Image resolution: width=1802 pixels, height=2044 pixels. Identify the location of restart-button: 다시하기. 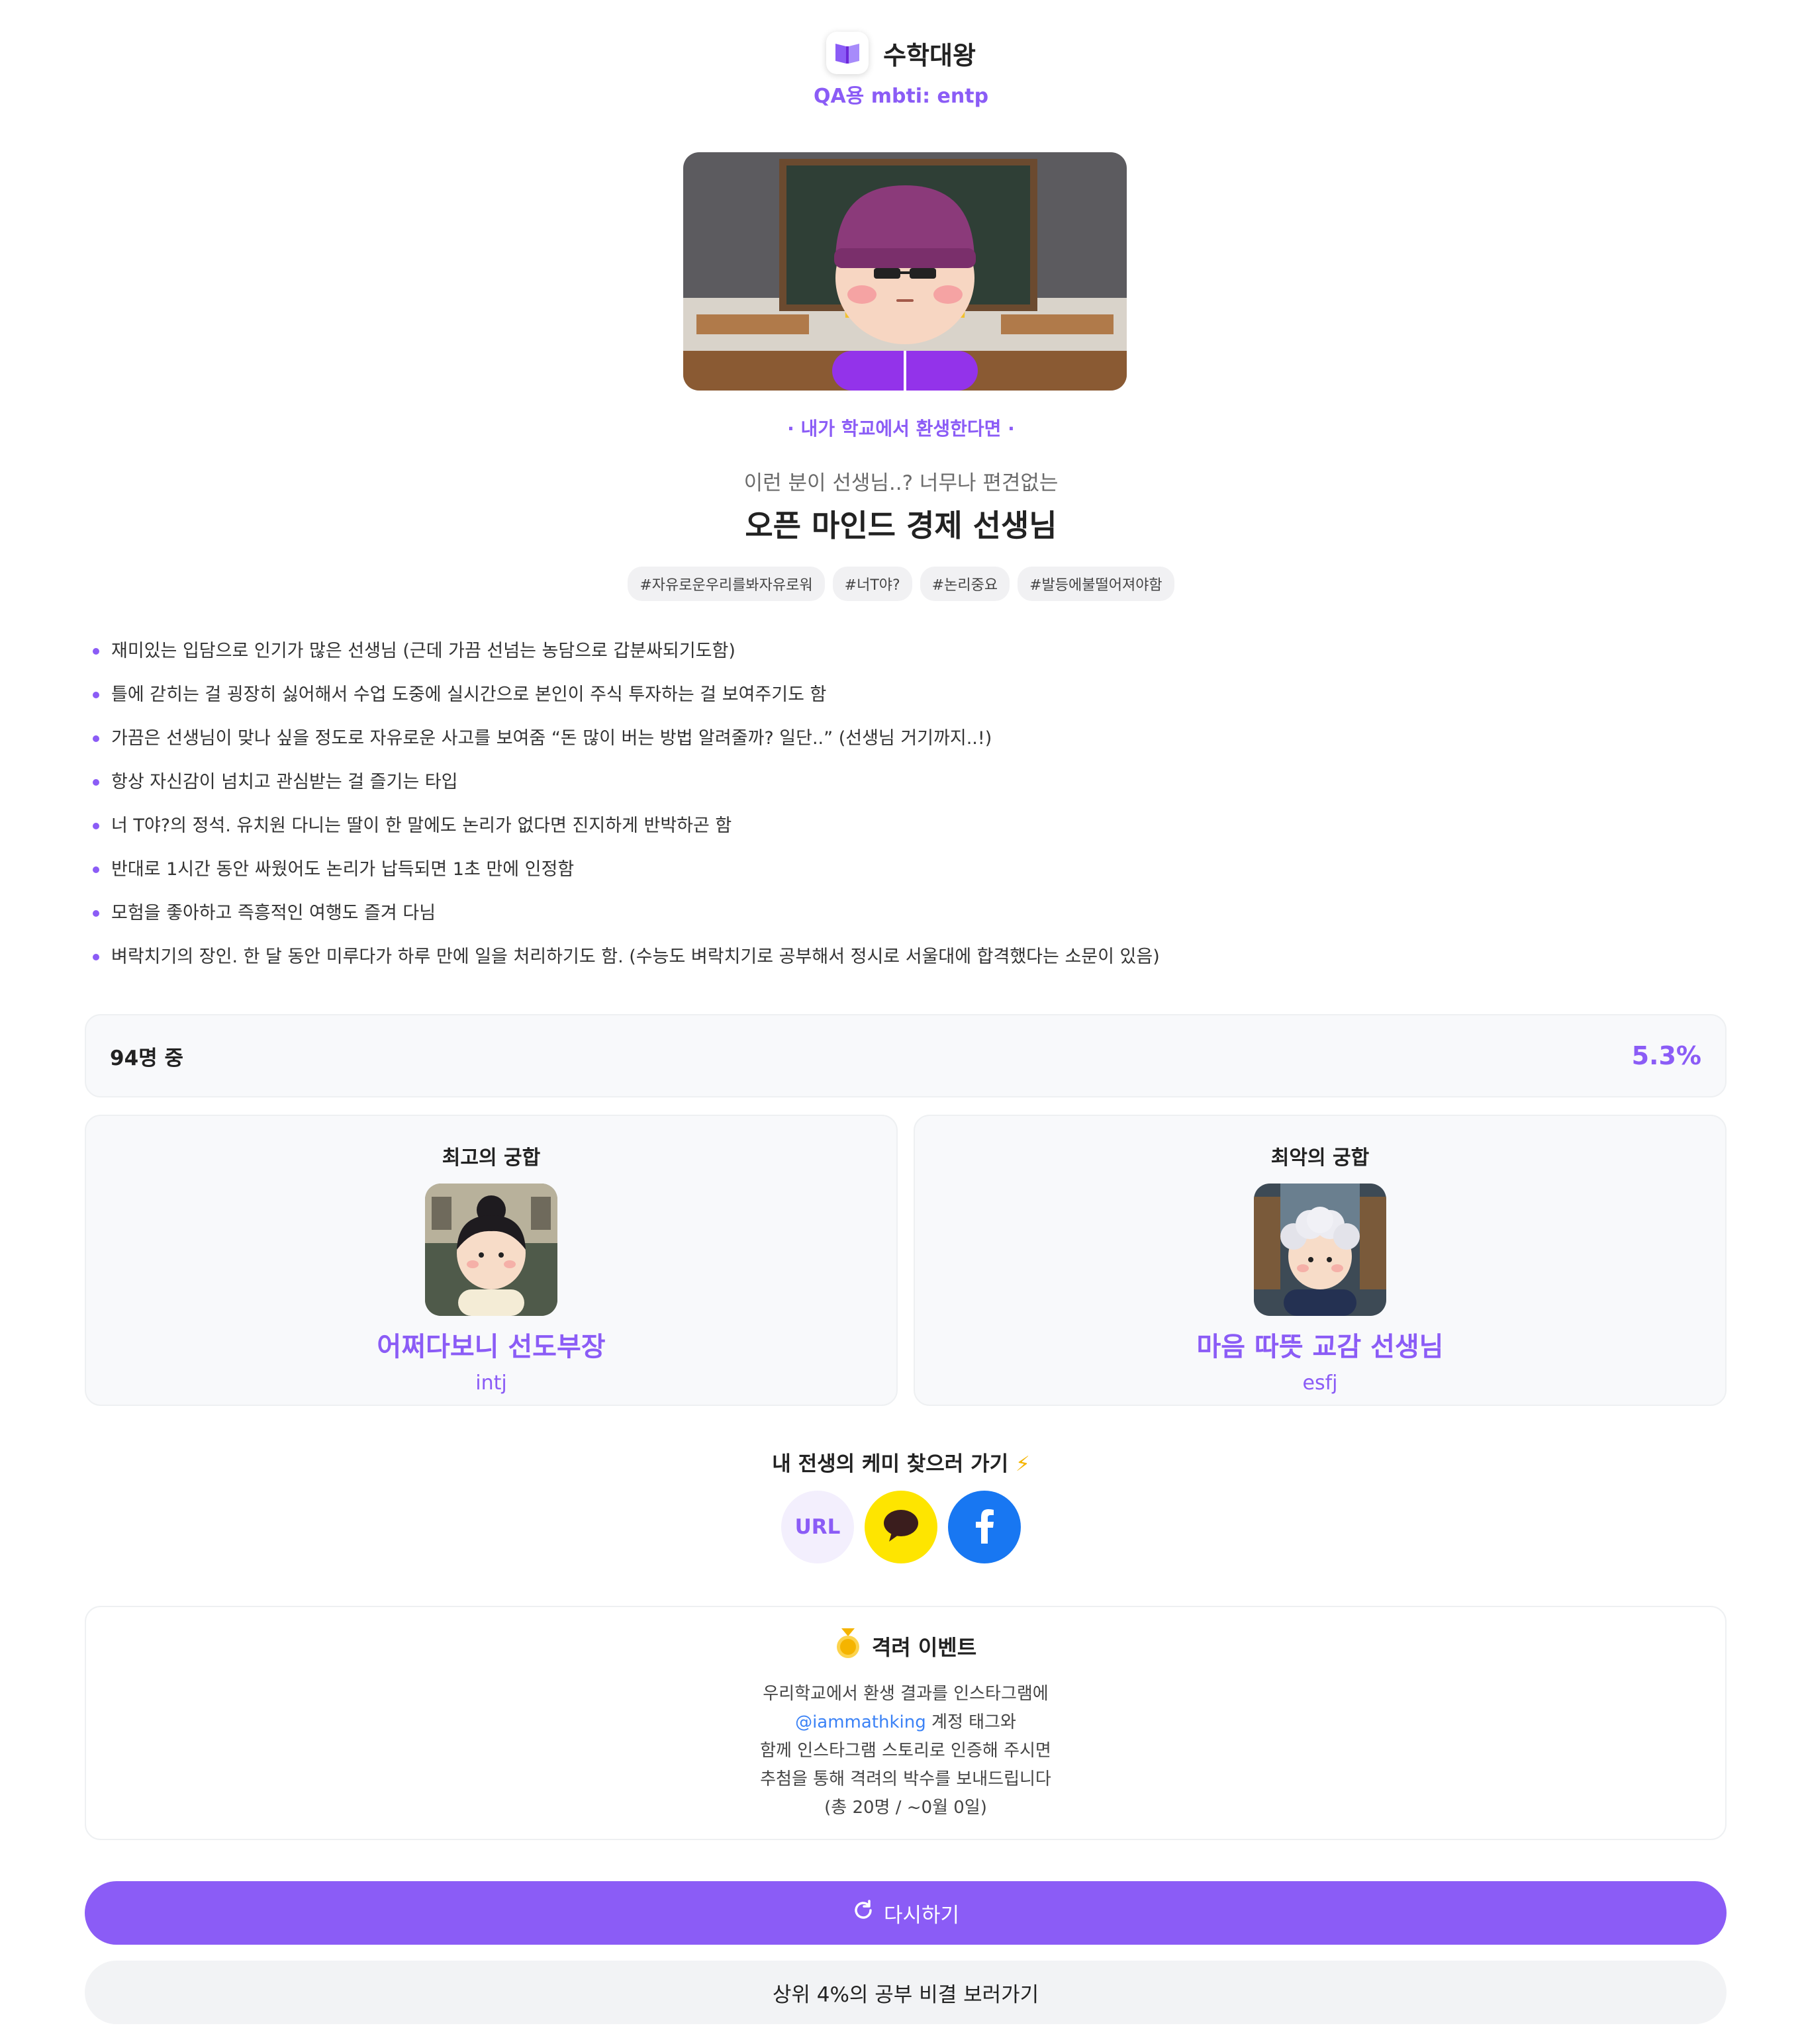
(906, 1913).